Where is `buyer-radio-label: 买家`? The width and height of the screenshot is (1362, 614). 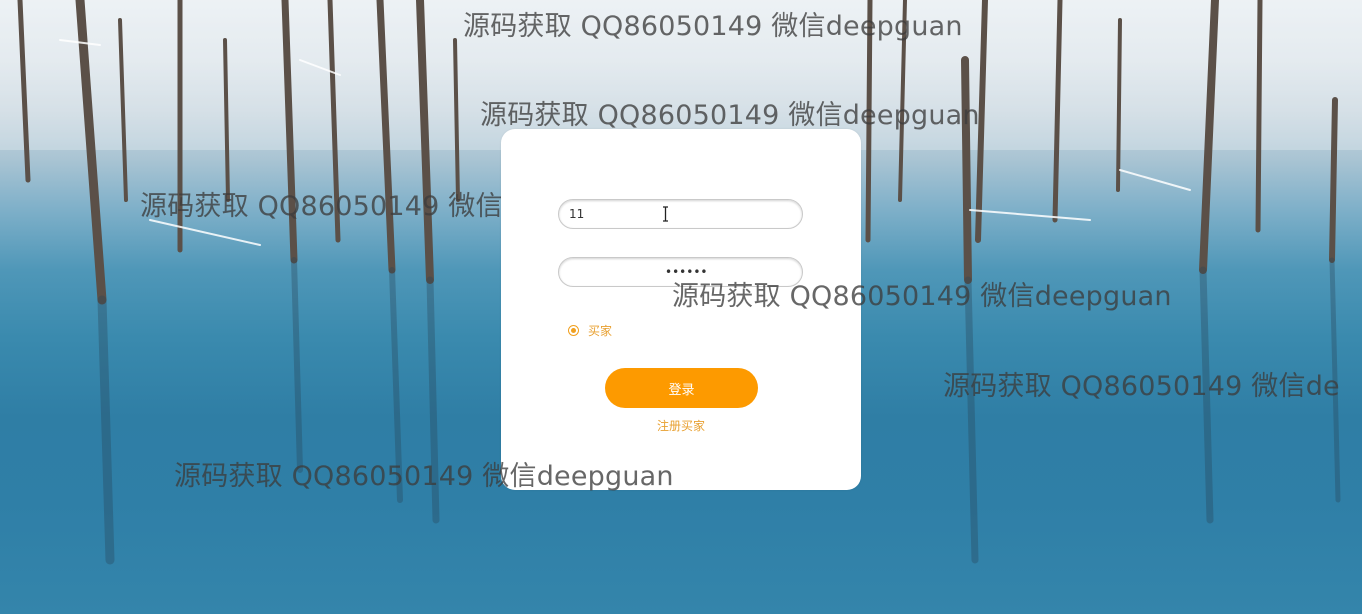
buyer-radio-label: 买家 is located at coordinates (600, 330).